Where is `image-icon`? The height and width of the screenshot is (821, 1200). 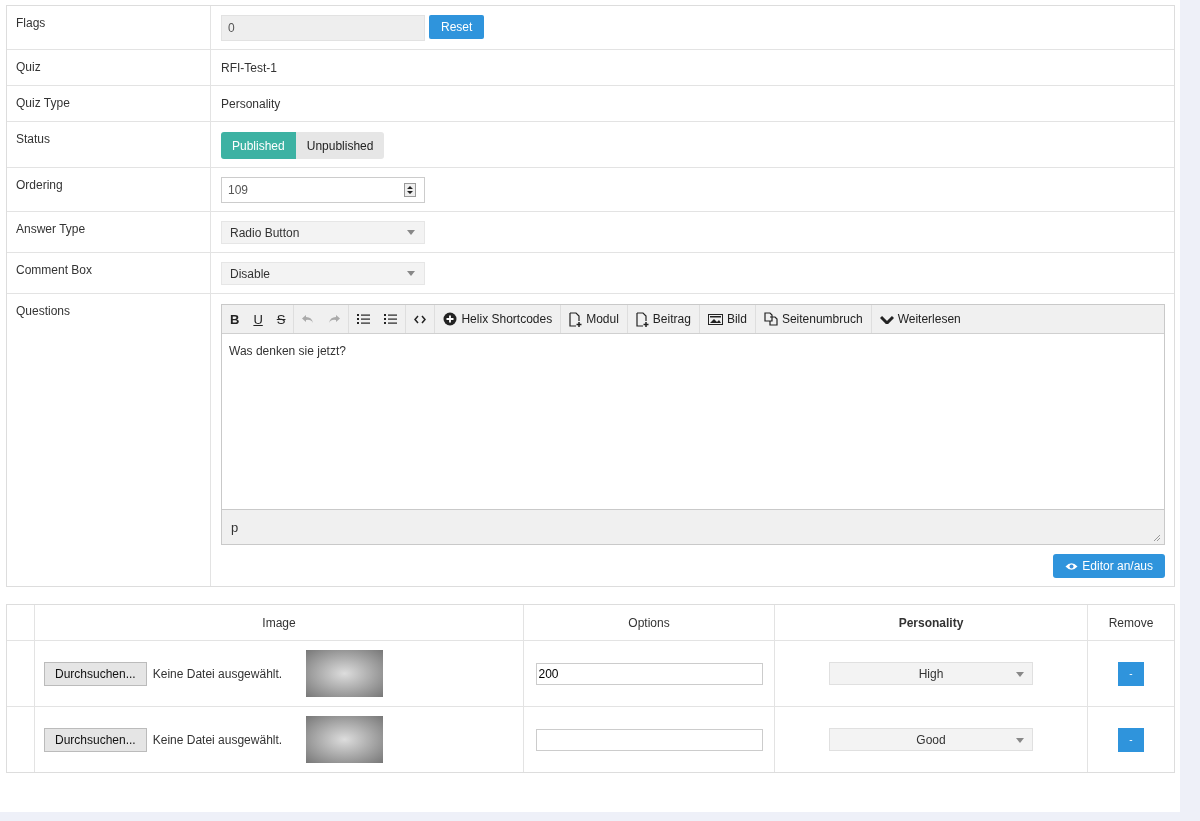
image-icon is located at coordinates (715, 319).